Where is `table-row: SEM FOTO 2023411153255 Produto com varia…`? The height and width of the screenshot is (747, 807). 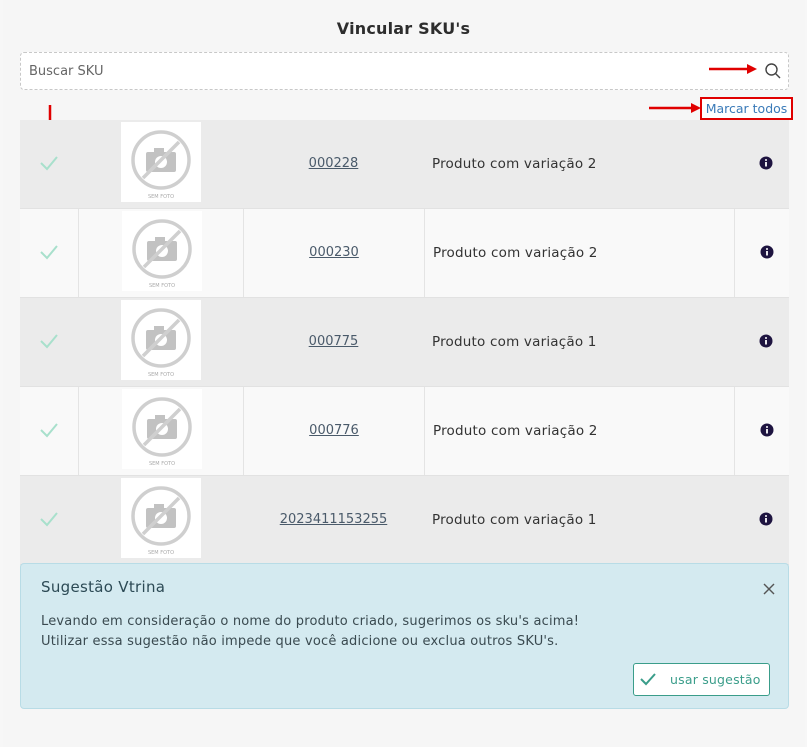
table-row: SEM FOTO 2023411153255 Produto com varia… is located at coordinates (404, 520).